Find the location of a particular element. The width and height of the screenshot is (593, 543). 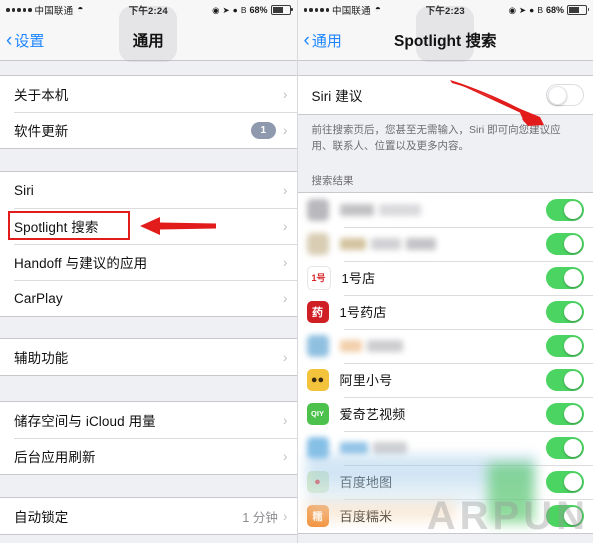

settings-group-accessibility: 辅助功能 › is located at coordinates (148, 357).